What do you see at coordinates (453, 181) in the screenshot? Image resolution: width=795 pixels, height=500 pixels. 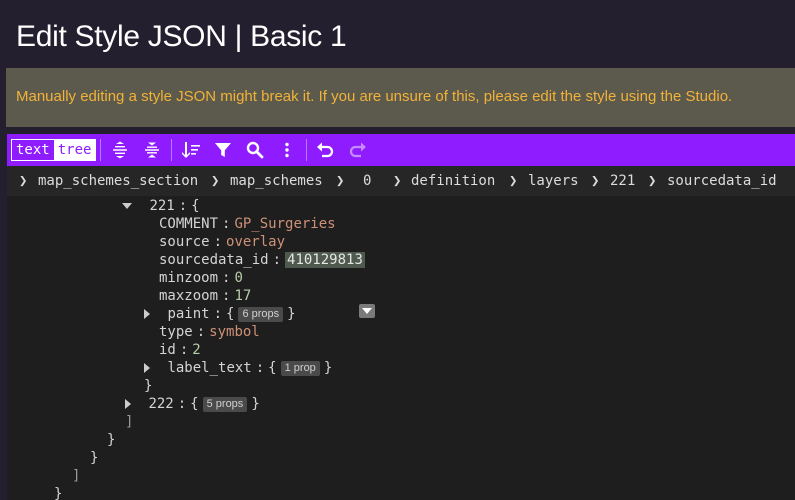 I see `breadcrumb-item: definition` at bounding box center [453, 181].